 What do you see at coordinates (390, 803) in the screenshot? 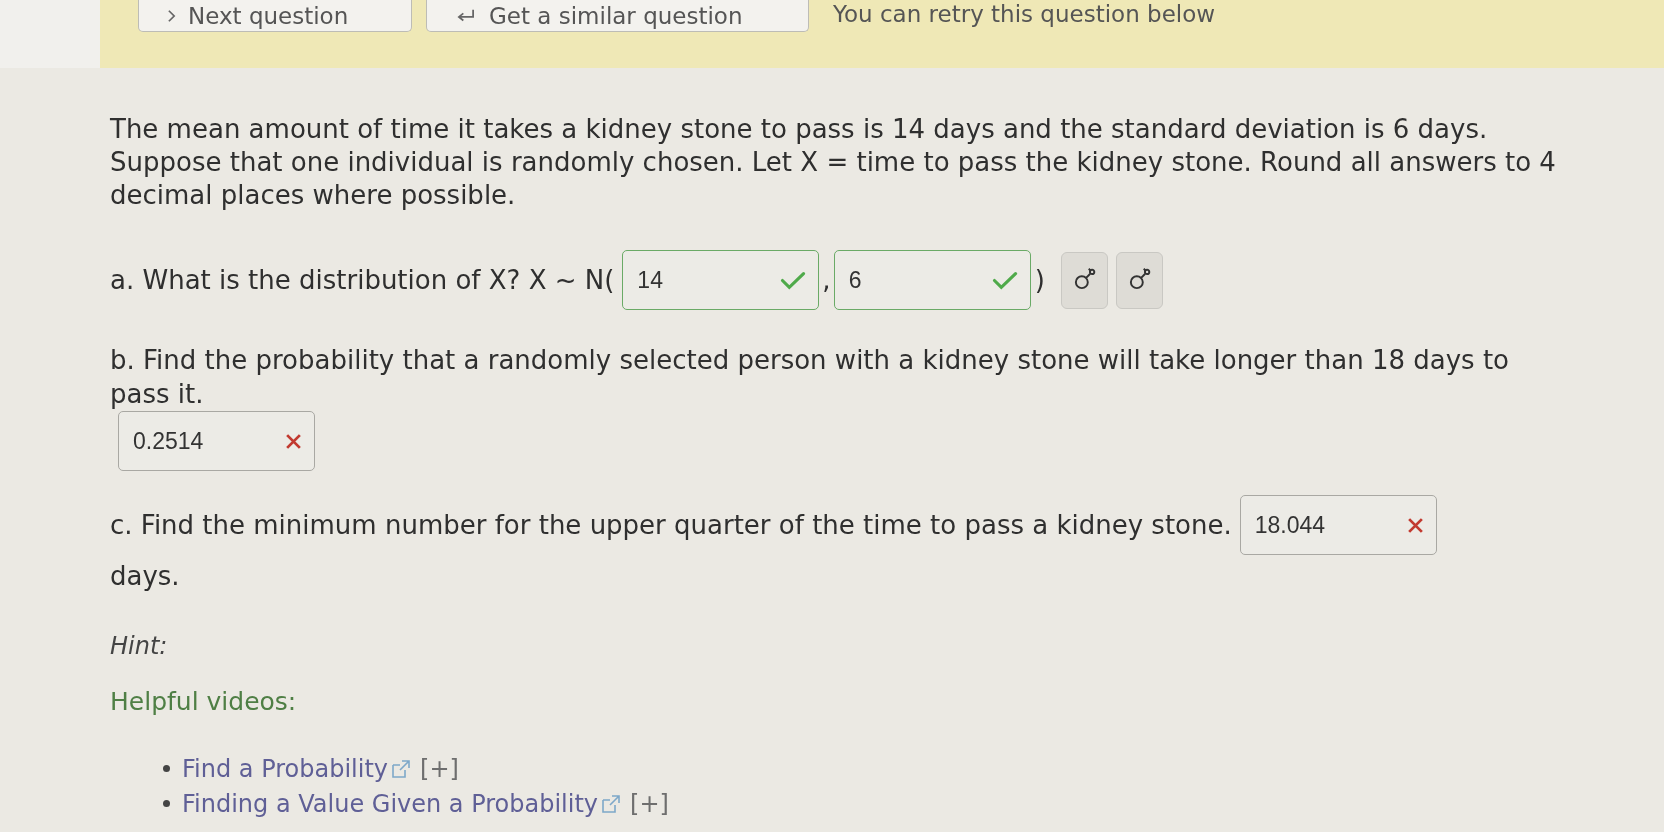
I see `video-link: Finding a Value Given a Probability` at bounding box center [390, 803].